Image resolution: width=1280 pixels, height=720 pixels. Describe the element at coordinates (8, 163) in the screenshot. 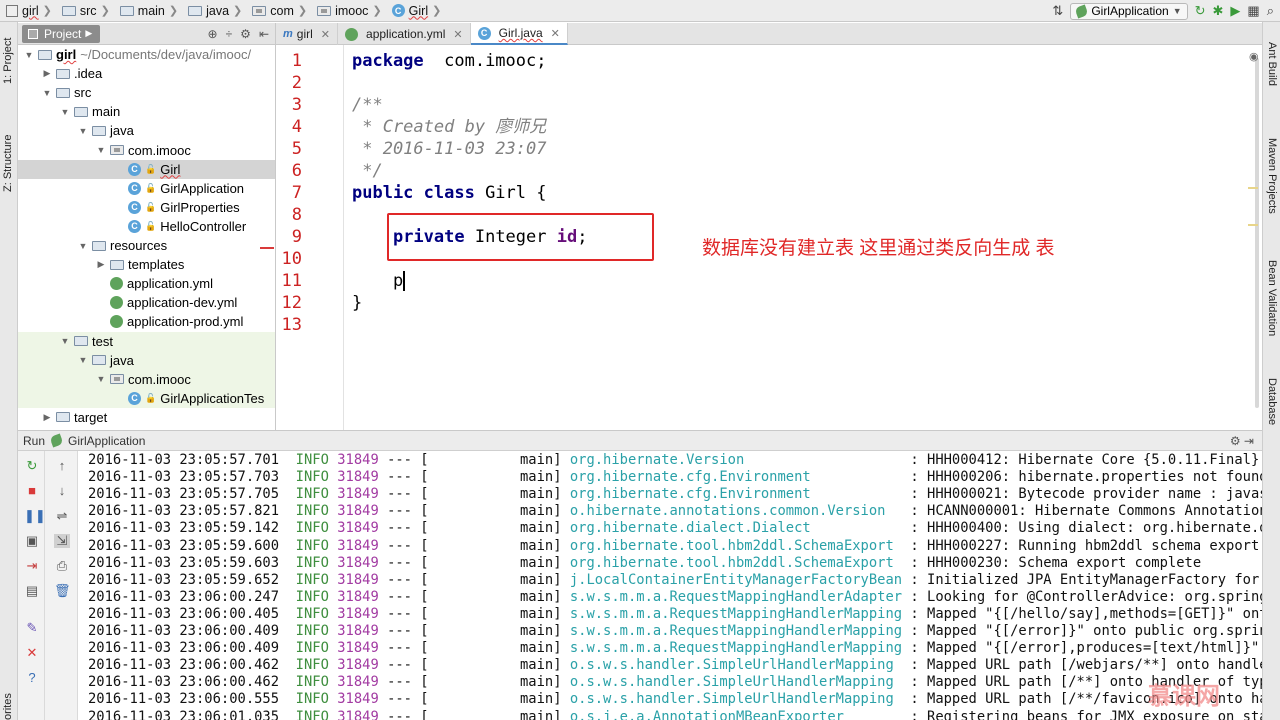

I see `structure-tool-button: Z: Structure` at that location.